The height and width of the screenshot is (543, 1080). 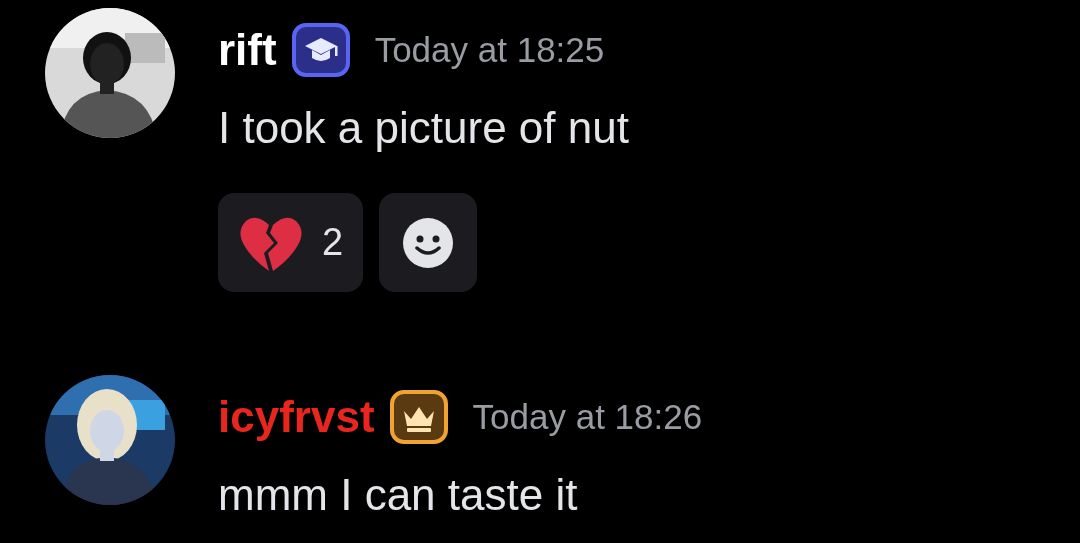 What do you see at coordinates (489, 50) in the screenshot?
I see `timestamp: Today at 18:25` at bounding box center [489, 50].